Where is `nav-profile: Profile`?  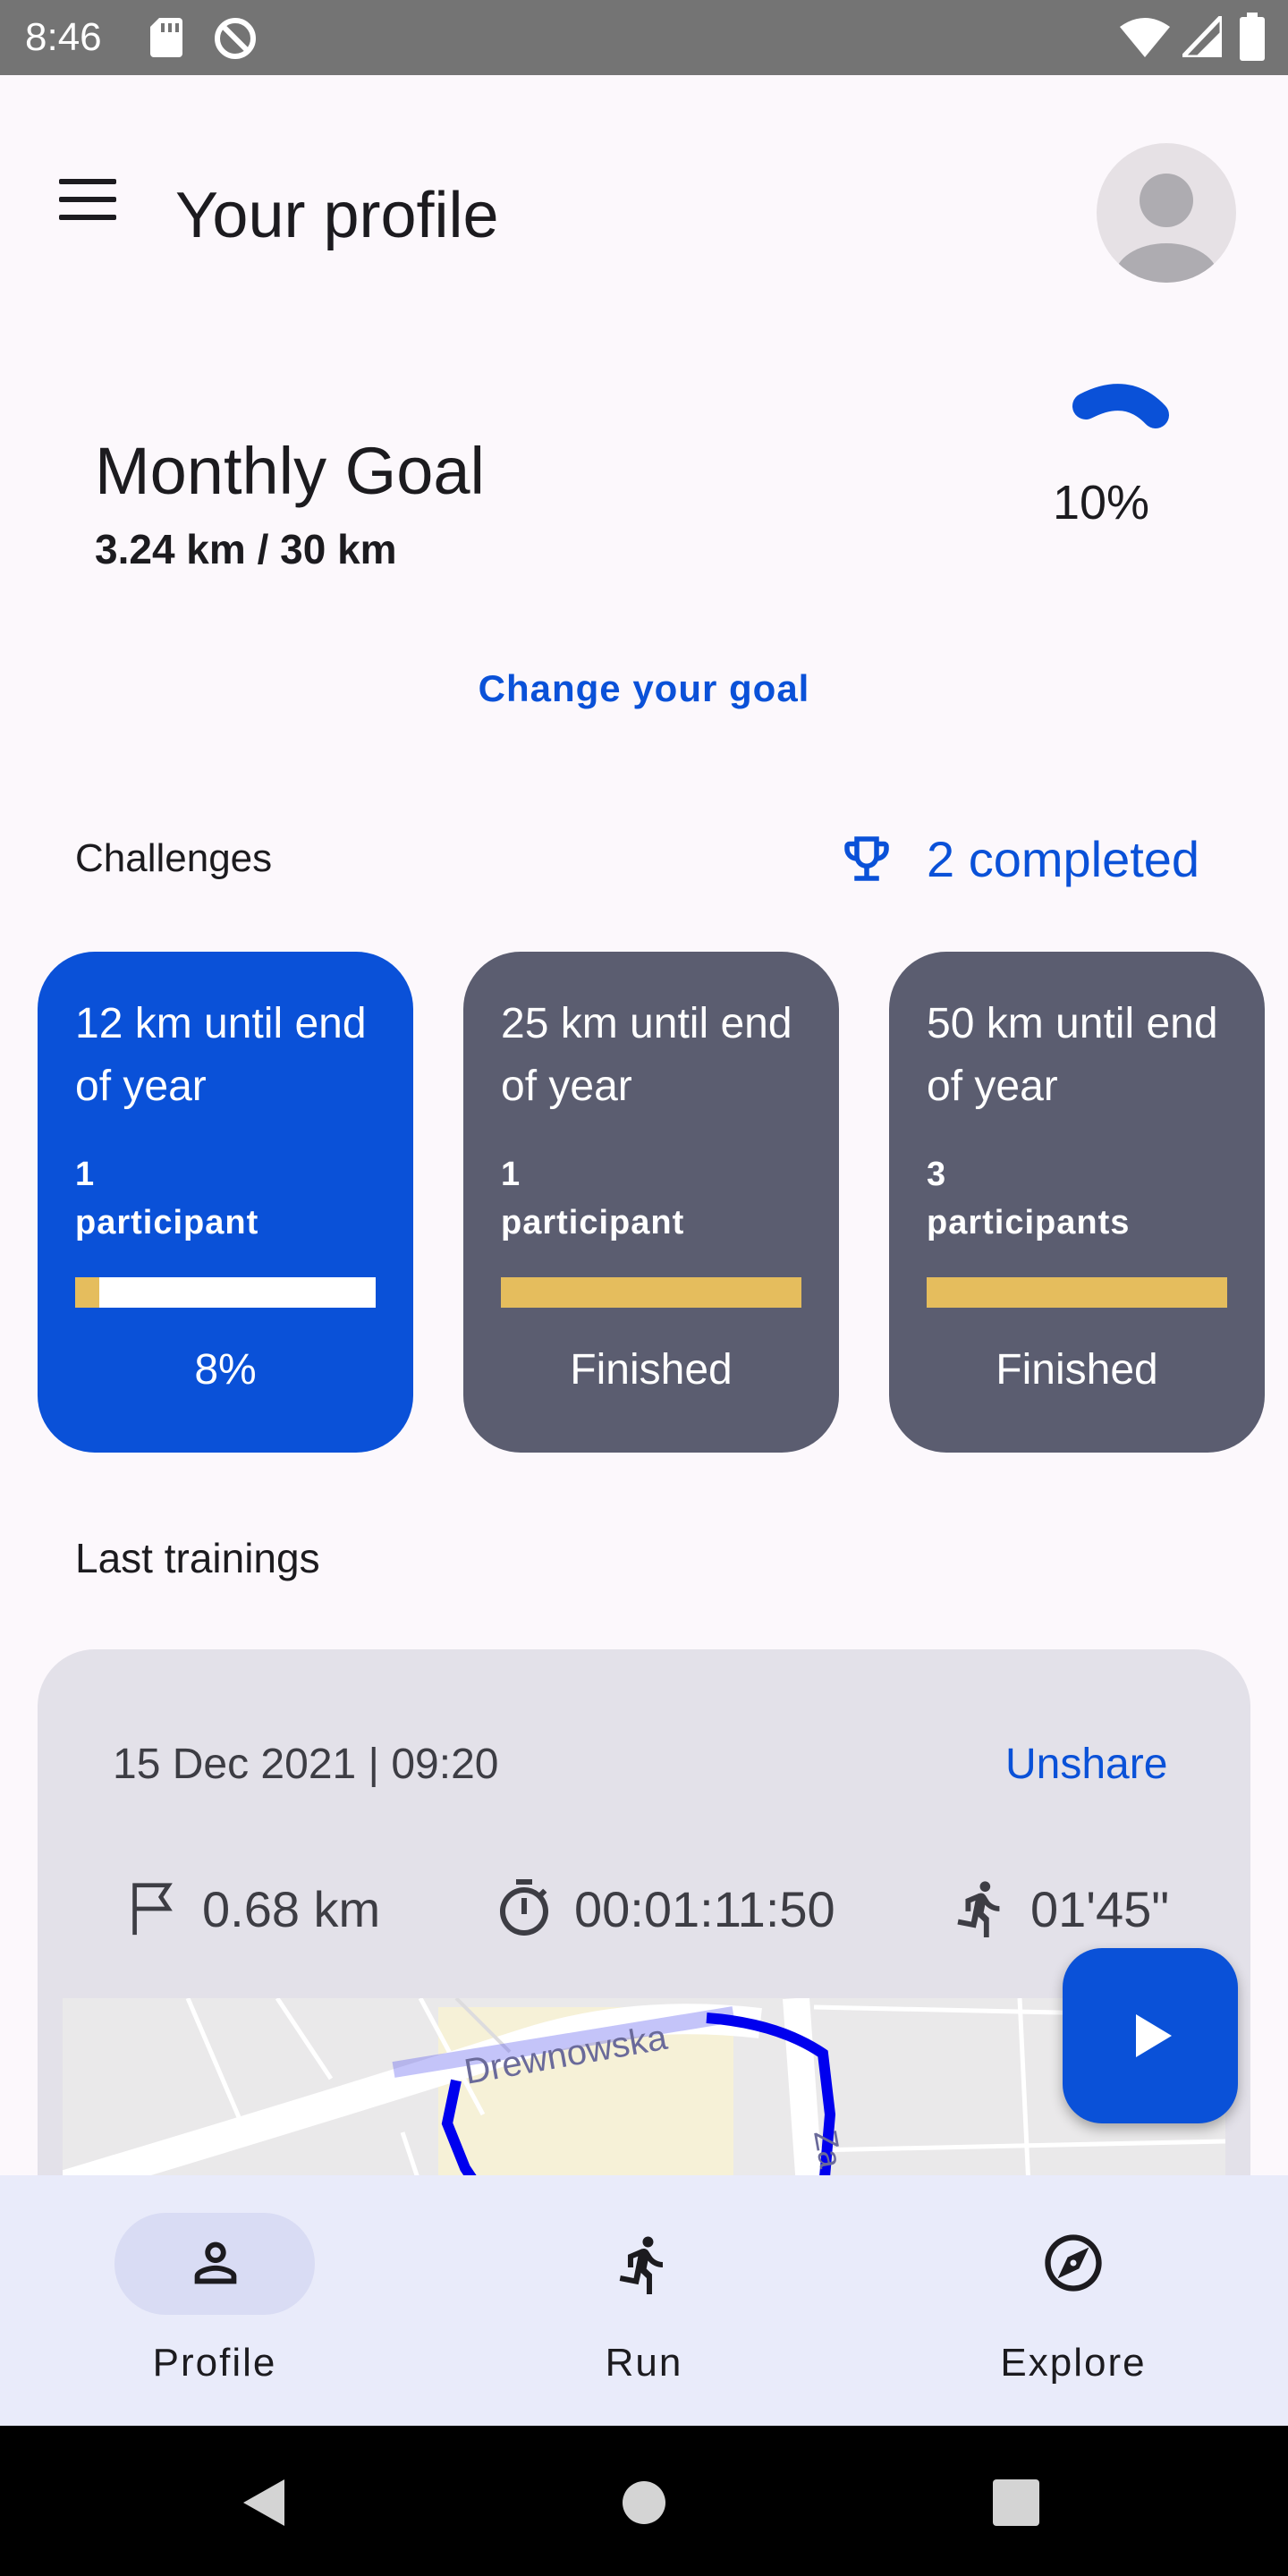 nav-profile: Profile is located at coordinates (254, 2300).